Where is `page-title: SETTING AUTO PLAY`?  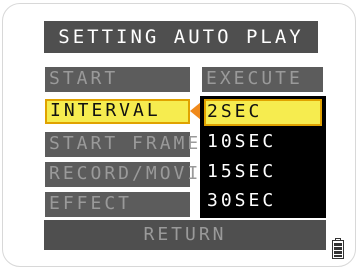
page-title: SETTING AUTO PLAY is located at coordinates (181, 37).